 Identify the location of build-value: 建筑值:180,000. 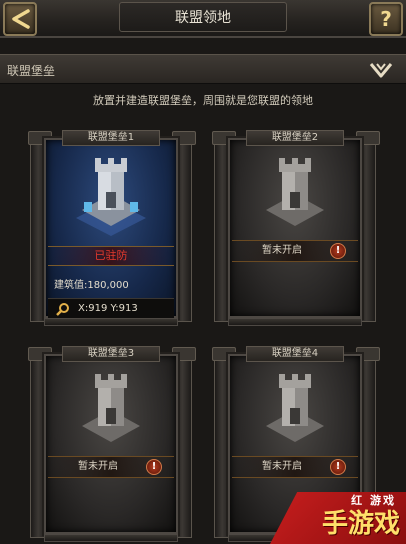
(91, 285).